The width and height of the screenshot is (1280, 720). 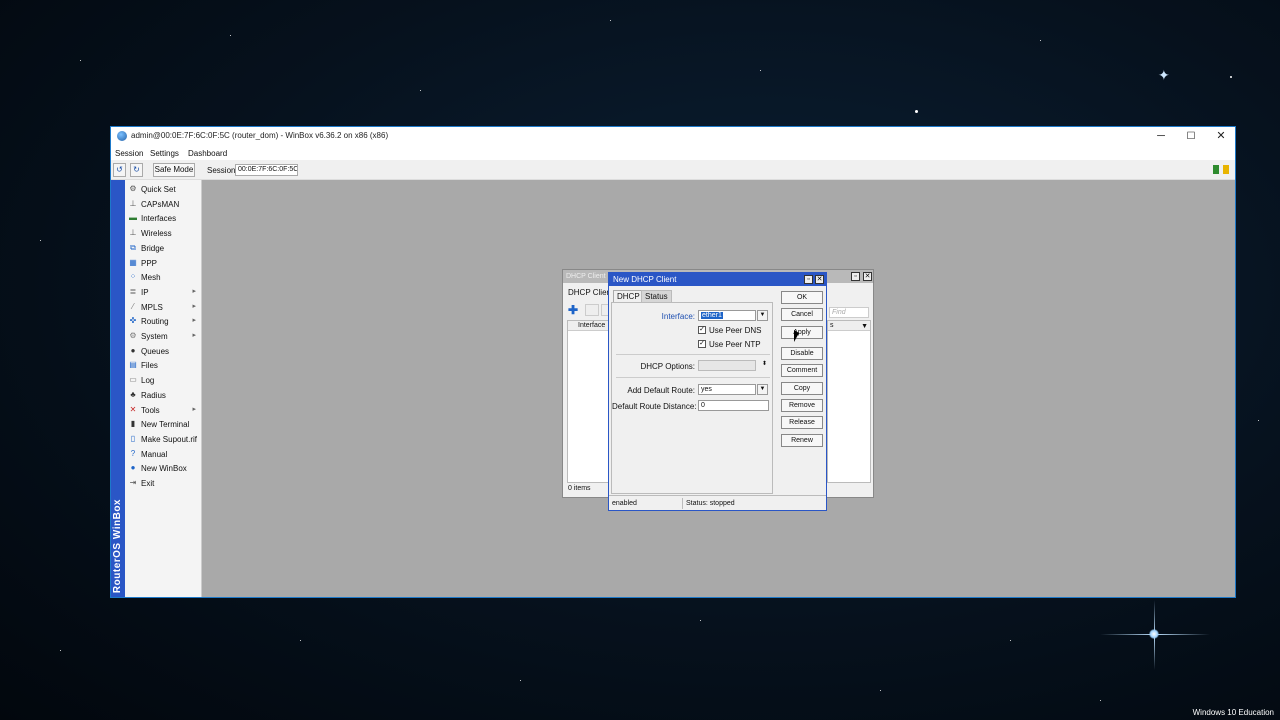 I want to click on copy-button: Copy, so click(x=802, y=388).